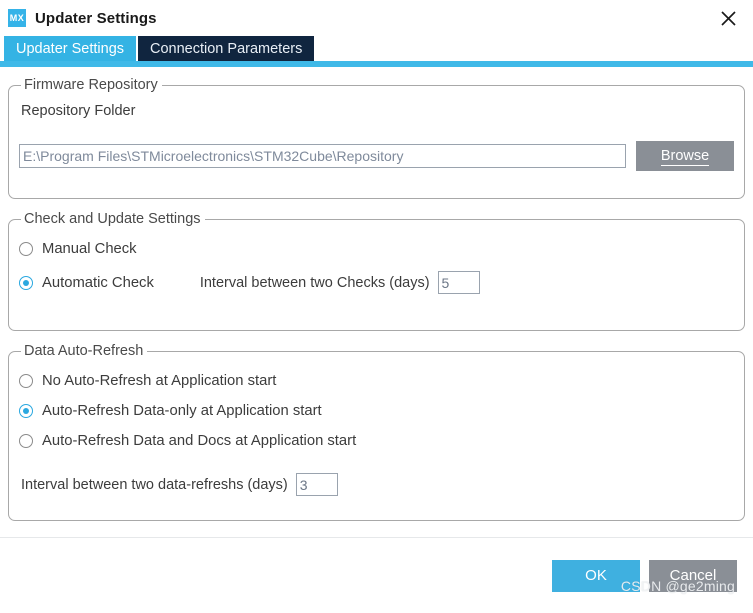 This screenshot has height=613, width=753. What do you see at coordinates (316, 484) in the screenshot?
I see `refresh-interval-input` at bounding box center [316, 484].